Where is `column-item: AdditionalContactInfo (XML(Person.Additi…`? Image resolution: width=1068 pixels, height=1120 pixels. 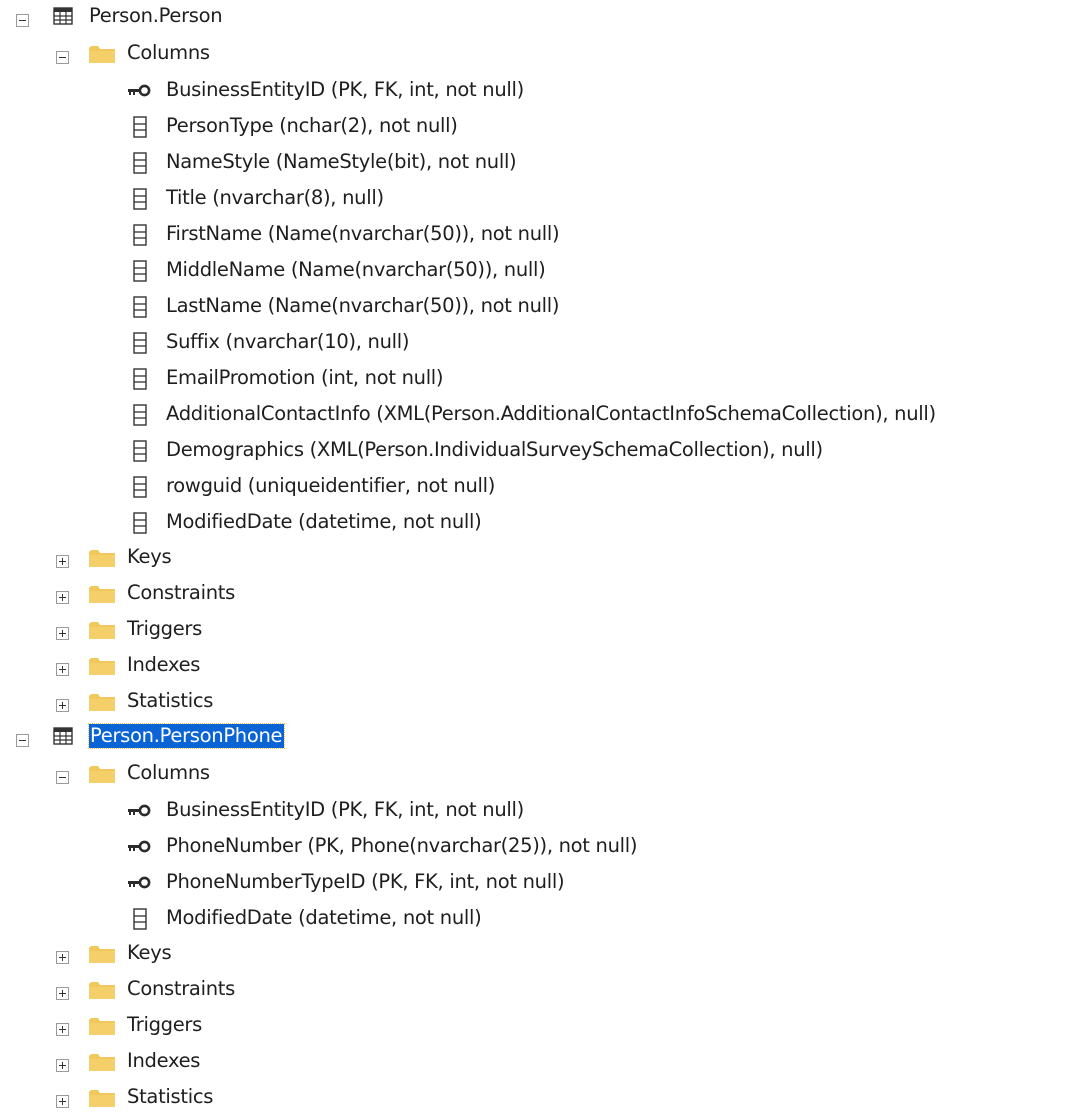 column-item: AdditionalContactInfo (XML(Person.Additi… is located at coordinates (534, 417).